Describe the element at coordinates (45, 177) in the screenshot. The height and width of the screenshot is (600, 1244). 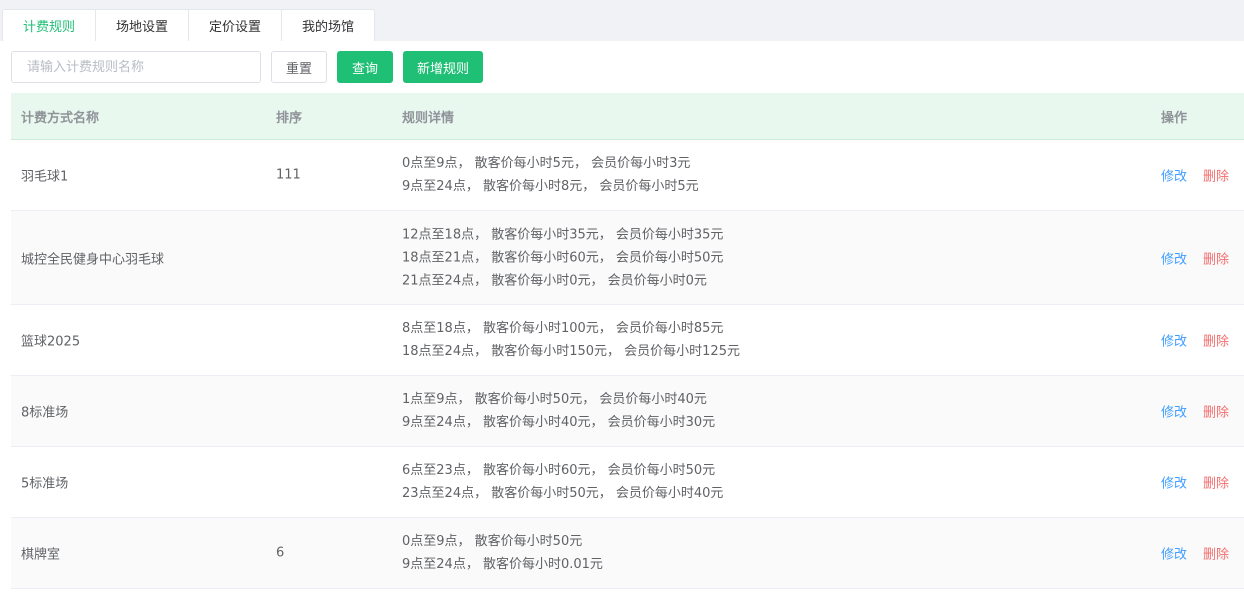
I see `rule-name-cell: 羽毛球1` at that location.